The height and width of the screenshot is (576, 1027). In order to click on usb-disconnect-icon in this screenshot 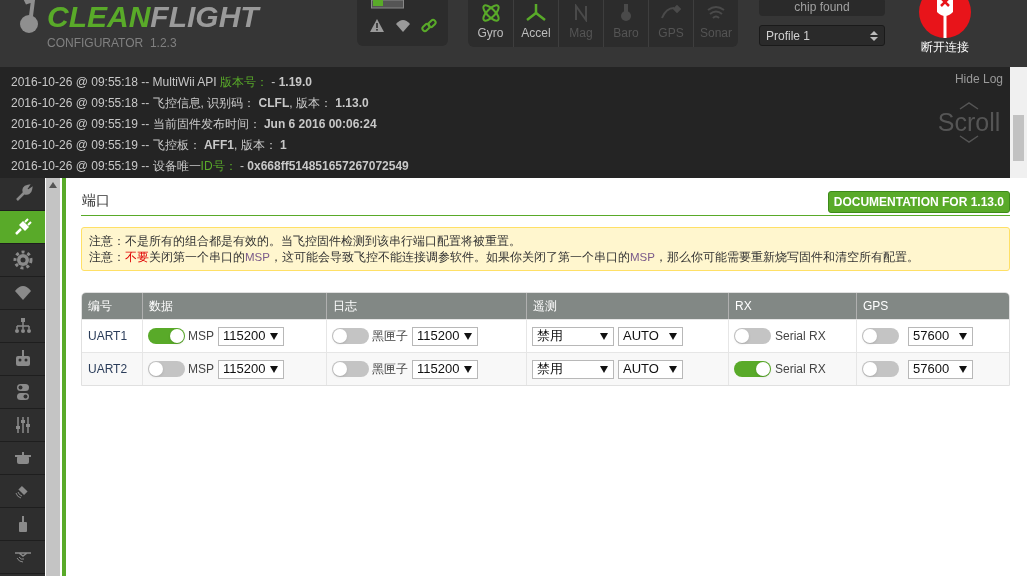, I will do `click(945, 19)`.